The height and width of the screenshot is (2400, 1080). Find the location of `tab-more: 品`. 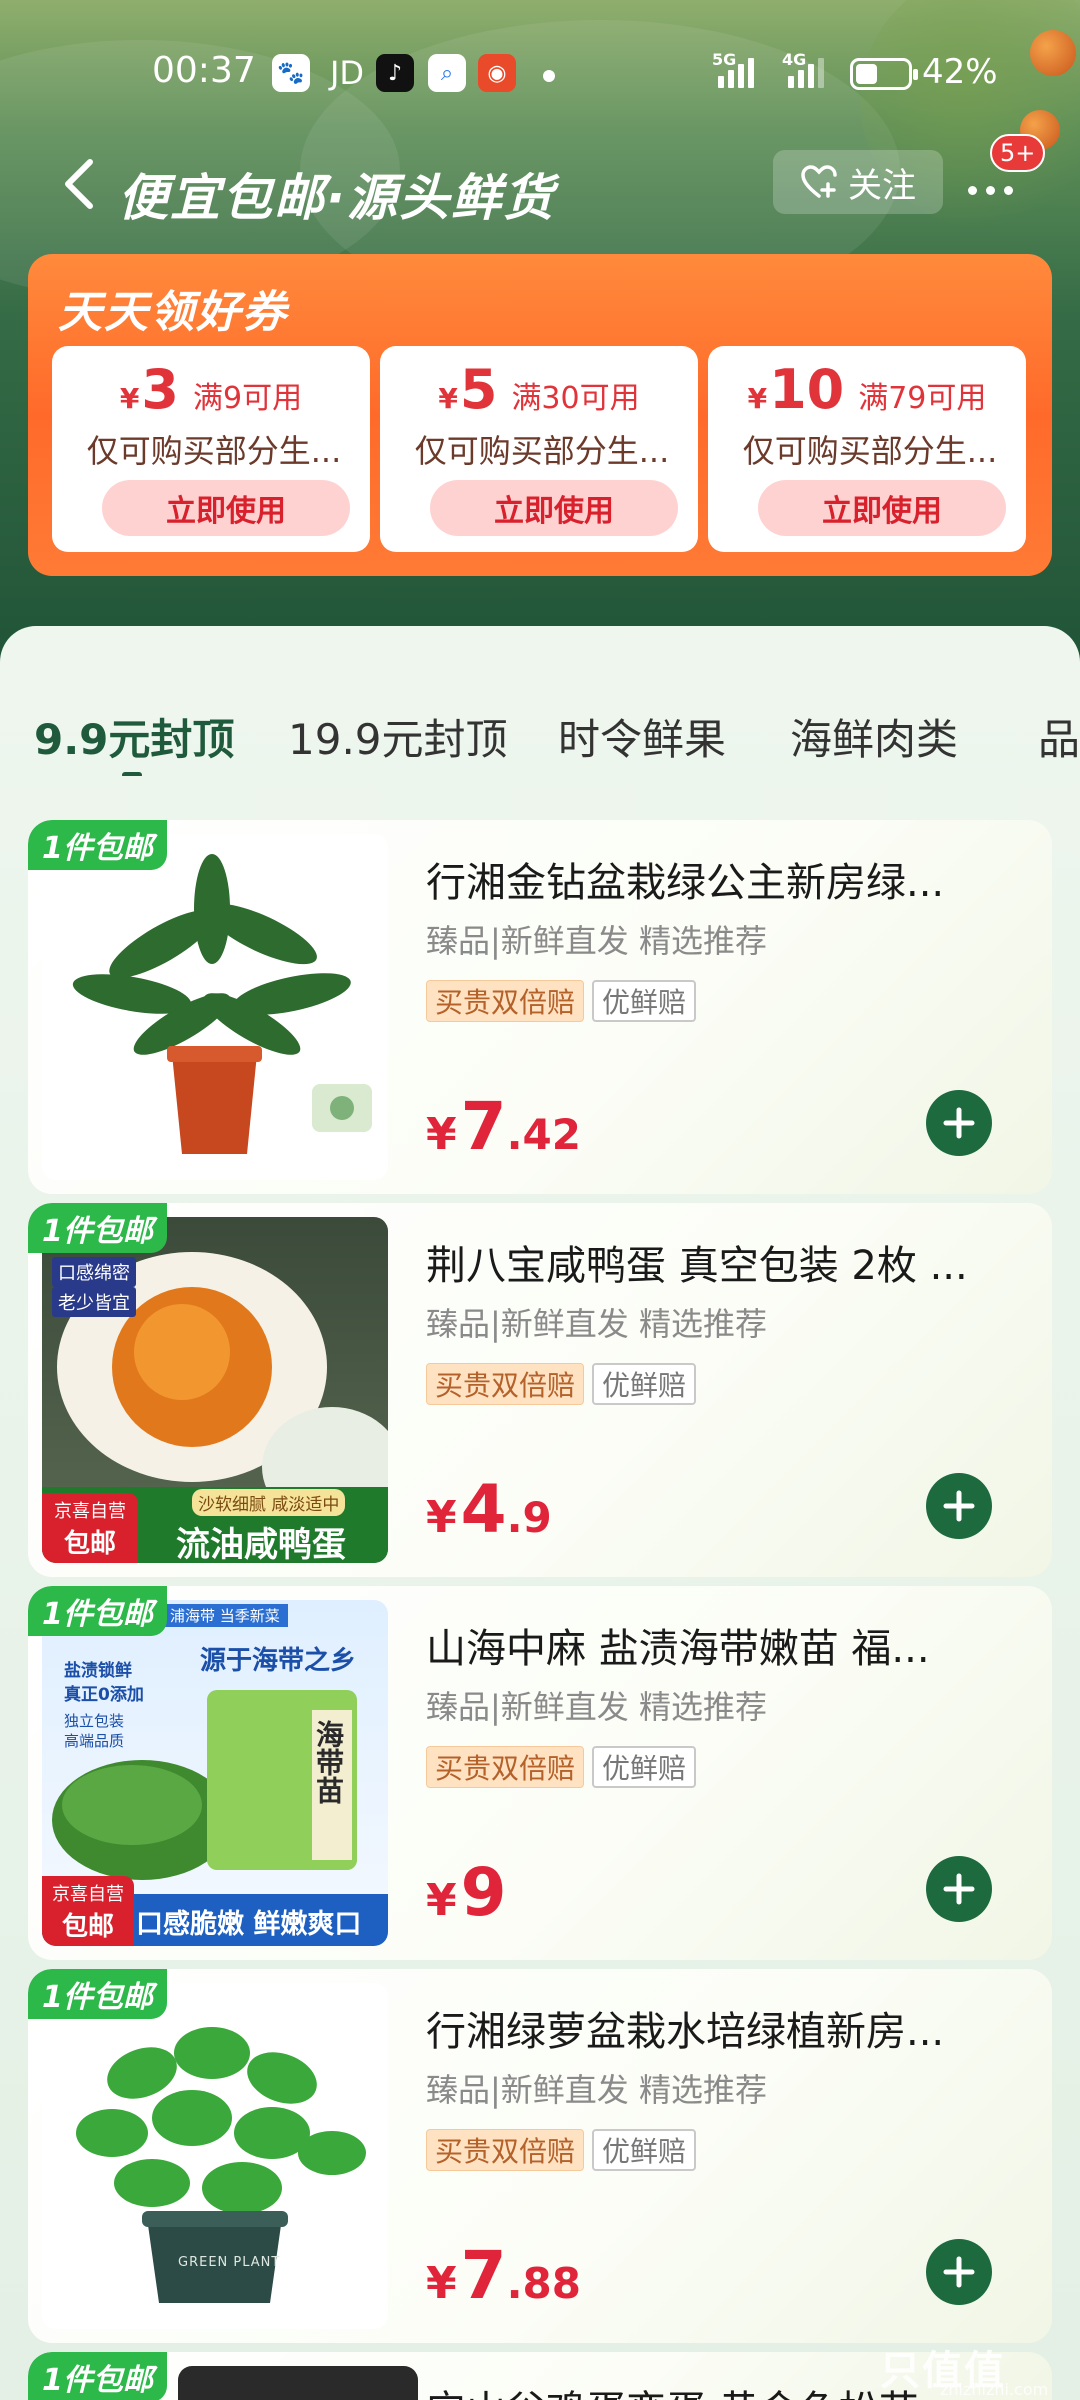

tab-more: 品 is located at coordinates (1059, 736).